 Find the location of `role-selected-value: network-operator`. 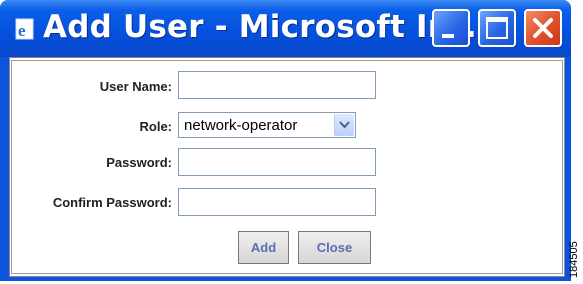

role-selected-value: network-operator is located at coordinates (241, 125).